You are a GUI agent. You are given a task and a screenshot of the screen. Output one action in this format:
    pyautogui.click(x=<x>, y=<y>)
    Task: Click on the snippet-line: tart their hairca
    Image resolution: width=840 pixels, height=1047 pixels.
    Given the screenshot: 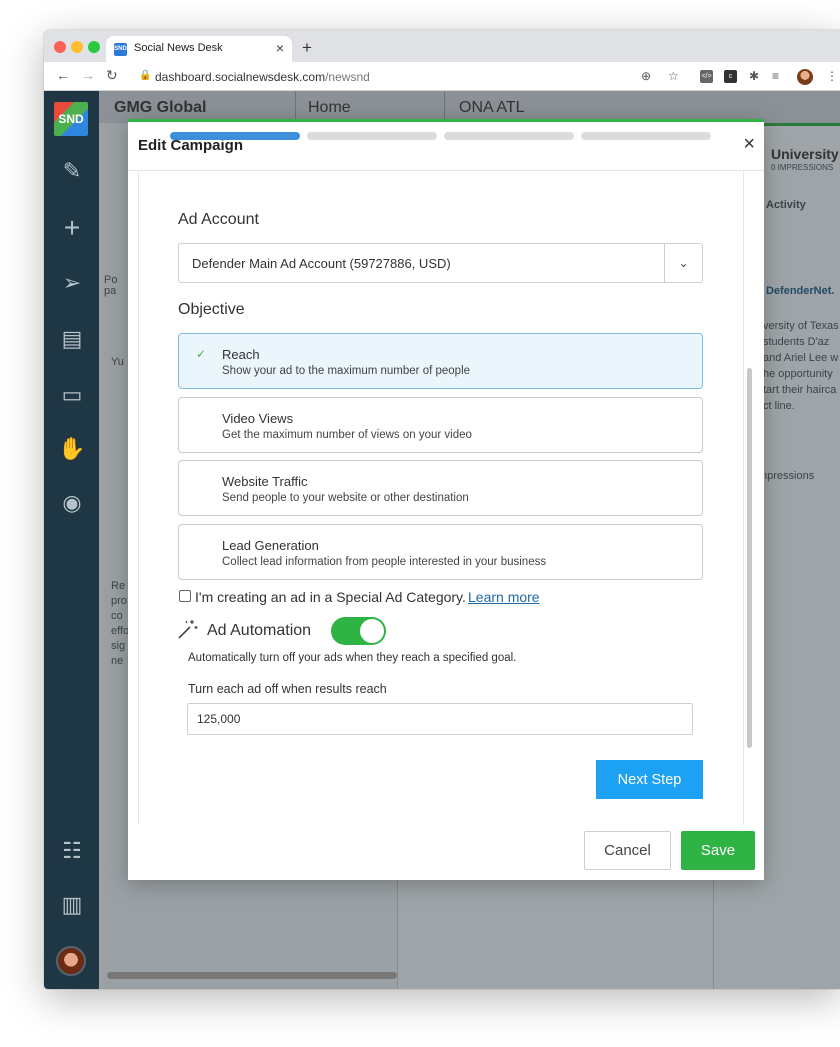 What is the action you would take?
    pyautogui.click(x=800, y=390)
    